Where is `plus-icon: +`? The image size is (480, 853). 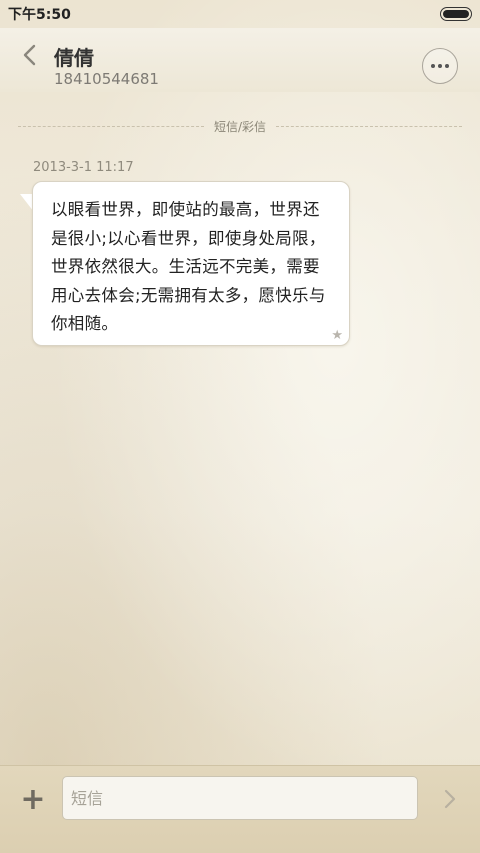
plus-icon: + is located at coordinates (33, 799).